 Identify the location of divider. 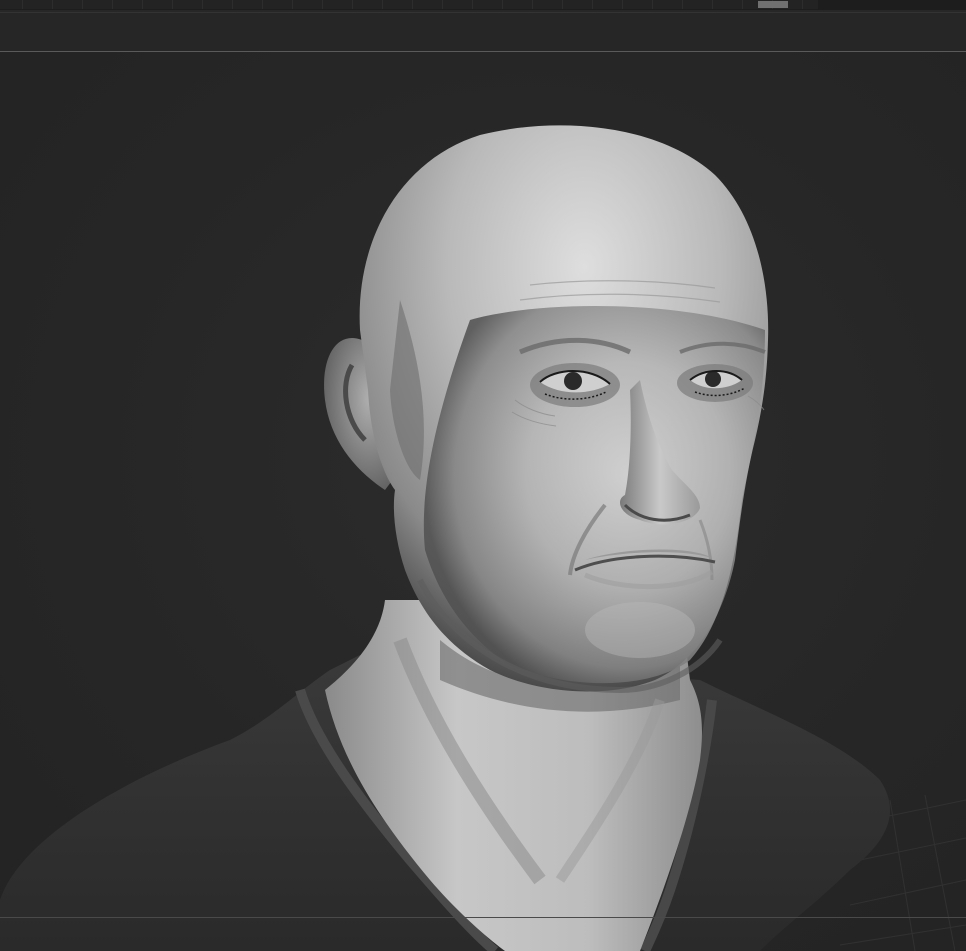
(483, 917).